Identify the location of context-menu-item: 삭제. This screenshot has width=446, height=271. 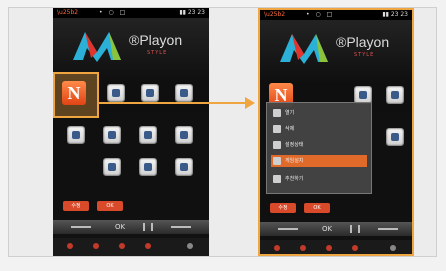
(319, 129).